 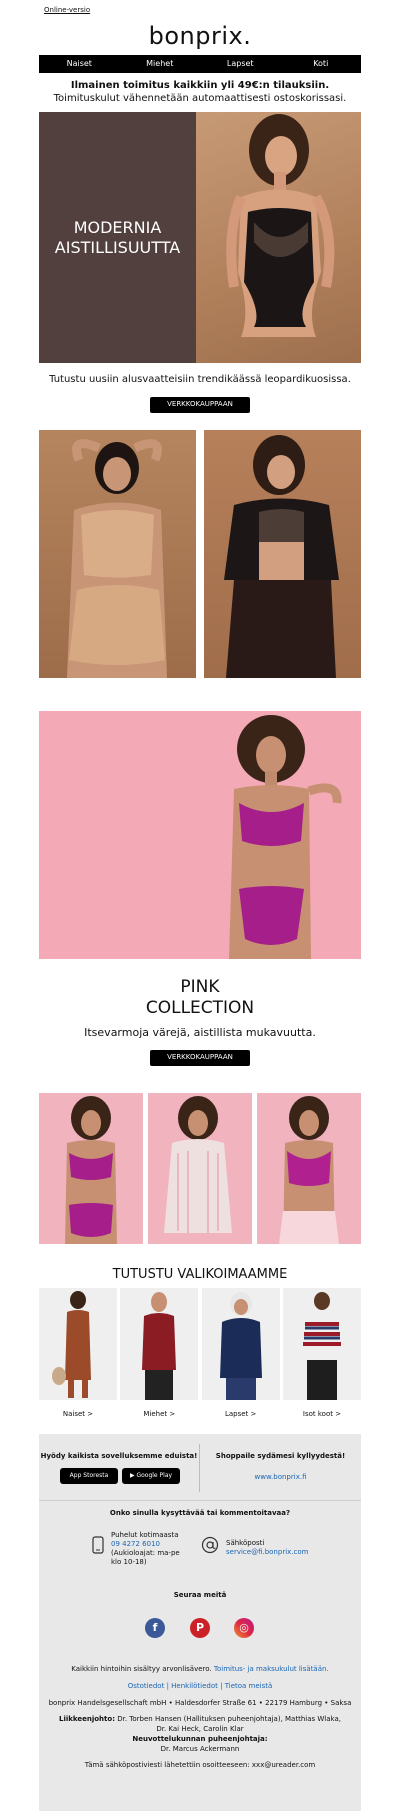 I want to click on app-store-label: App Storesta, so click(x=89, y=1475).